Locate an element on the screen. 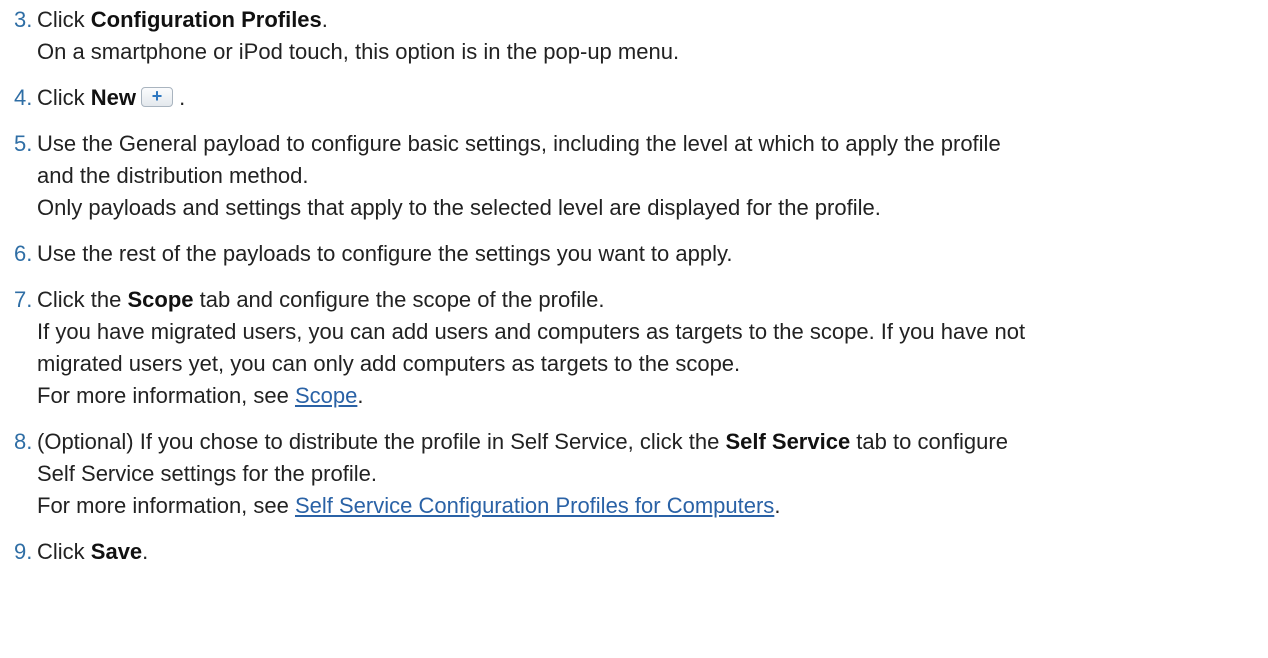 This screenshot has width=1268, height=658. step-instruction-cont: Self Service settings for the profile. is located at coordinates (207, 473).